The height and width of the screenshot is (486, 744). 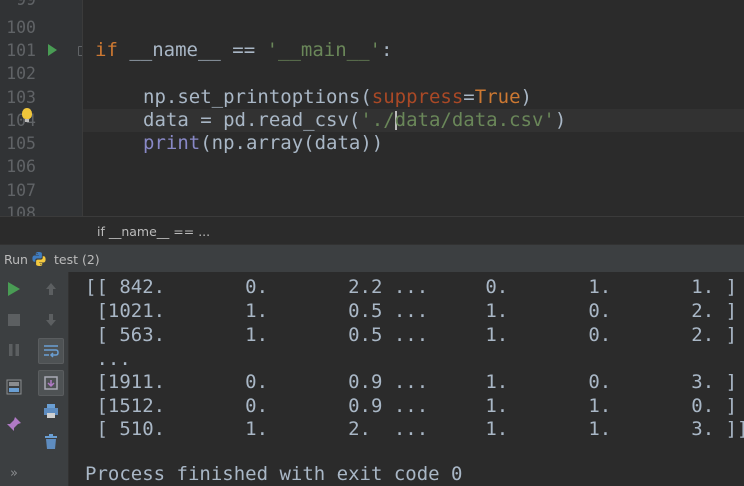 What do you see at coordinates (51, 289) in the screenshot?
I see `up-arrow-icon` at bounding box center [51, 289].